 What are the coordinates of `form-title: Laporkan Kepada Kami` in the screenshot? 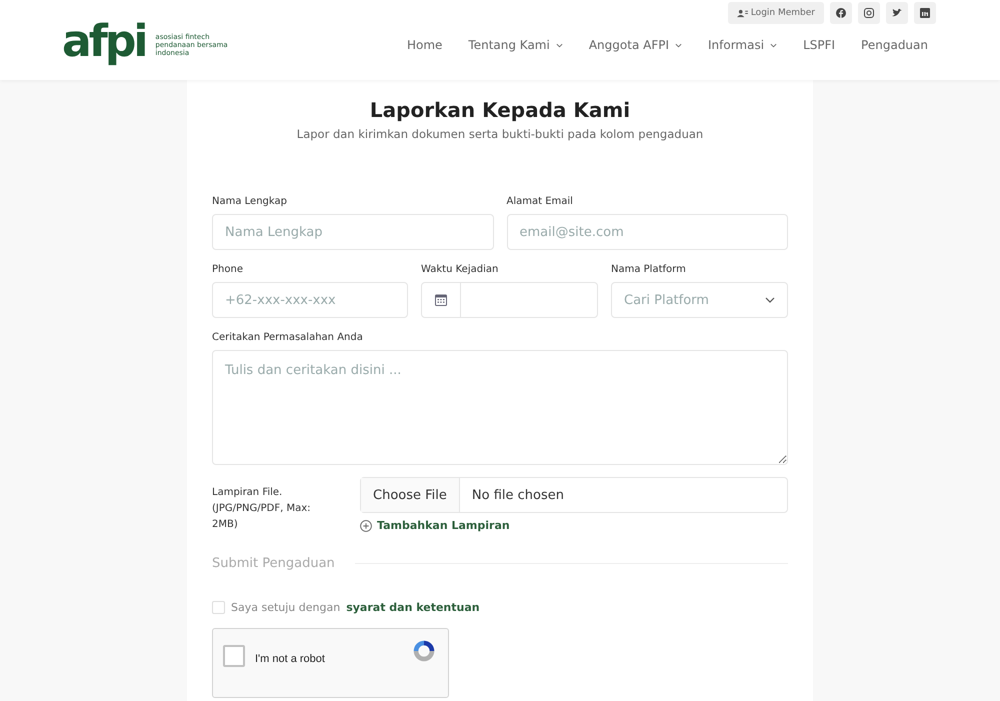 It's located at (500, 110).